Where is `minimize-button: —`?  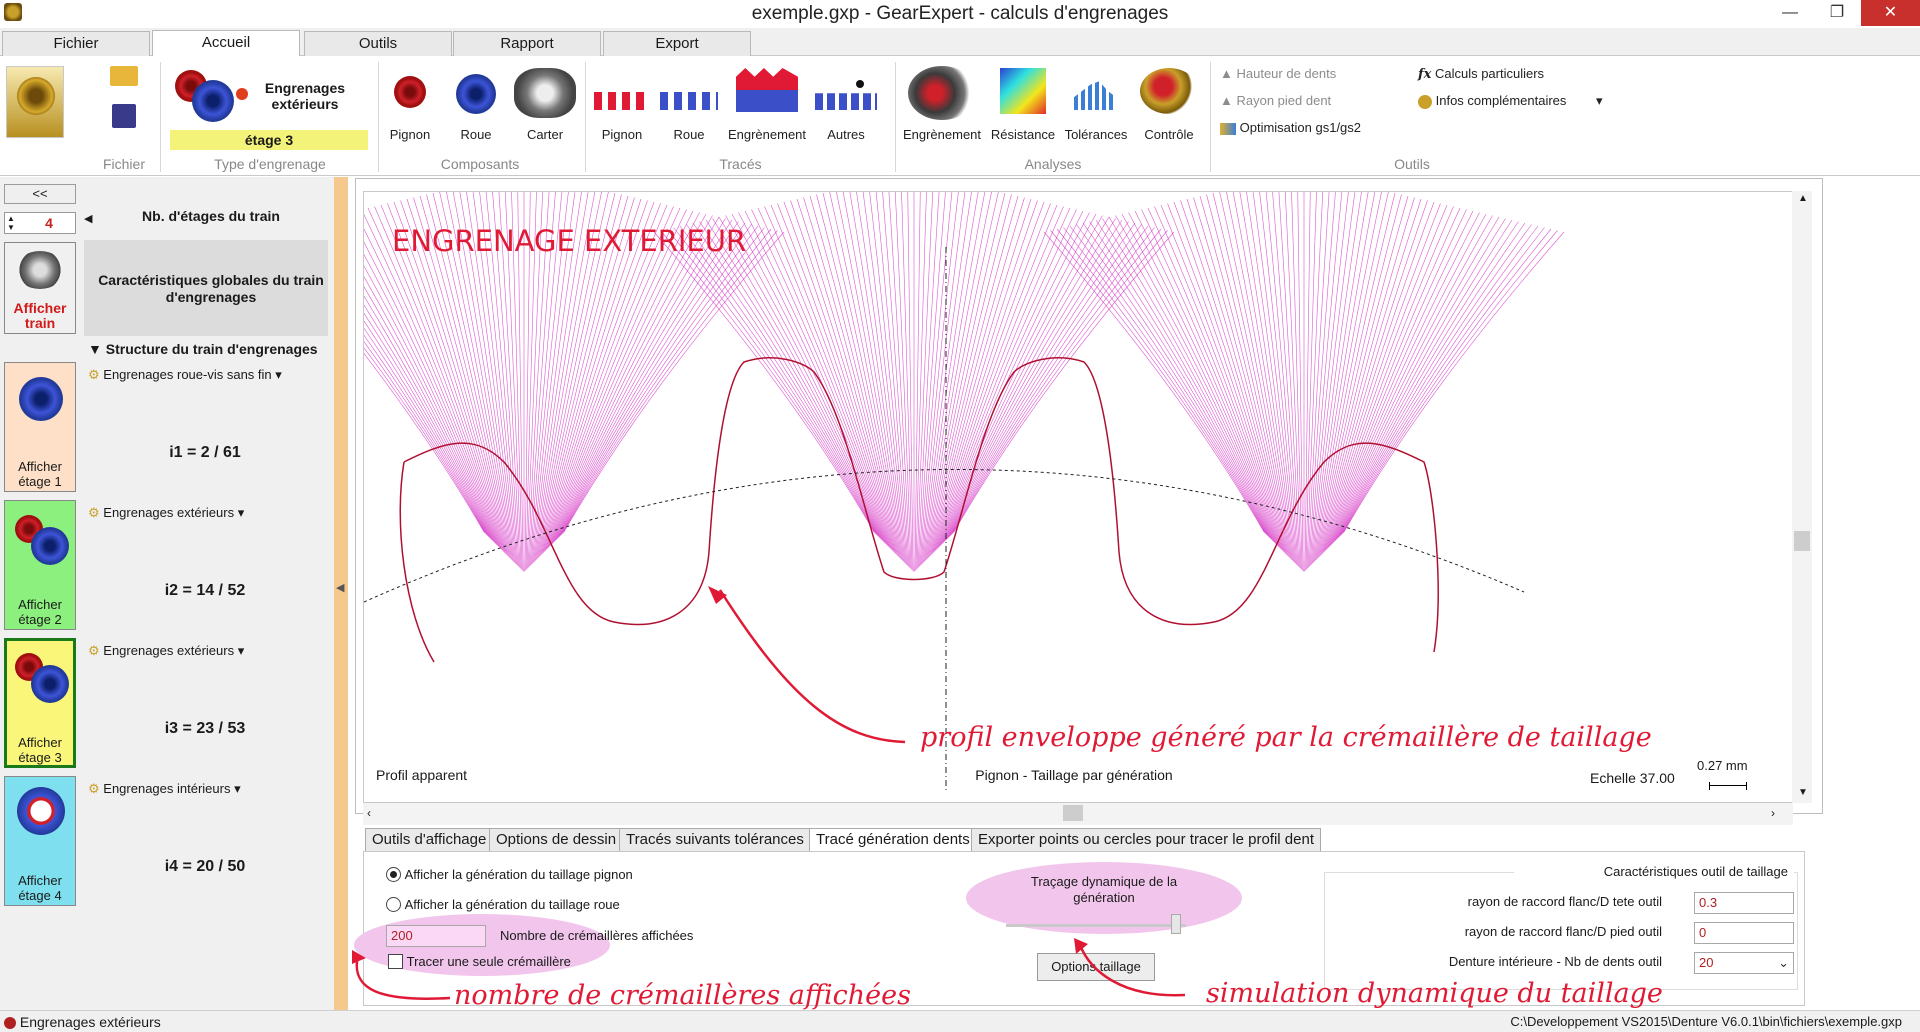
minimize-button: — is located at coordinates (1790, 13).